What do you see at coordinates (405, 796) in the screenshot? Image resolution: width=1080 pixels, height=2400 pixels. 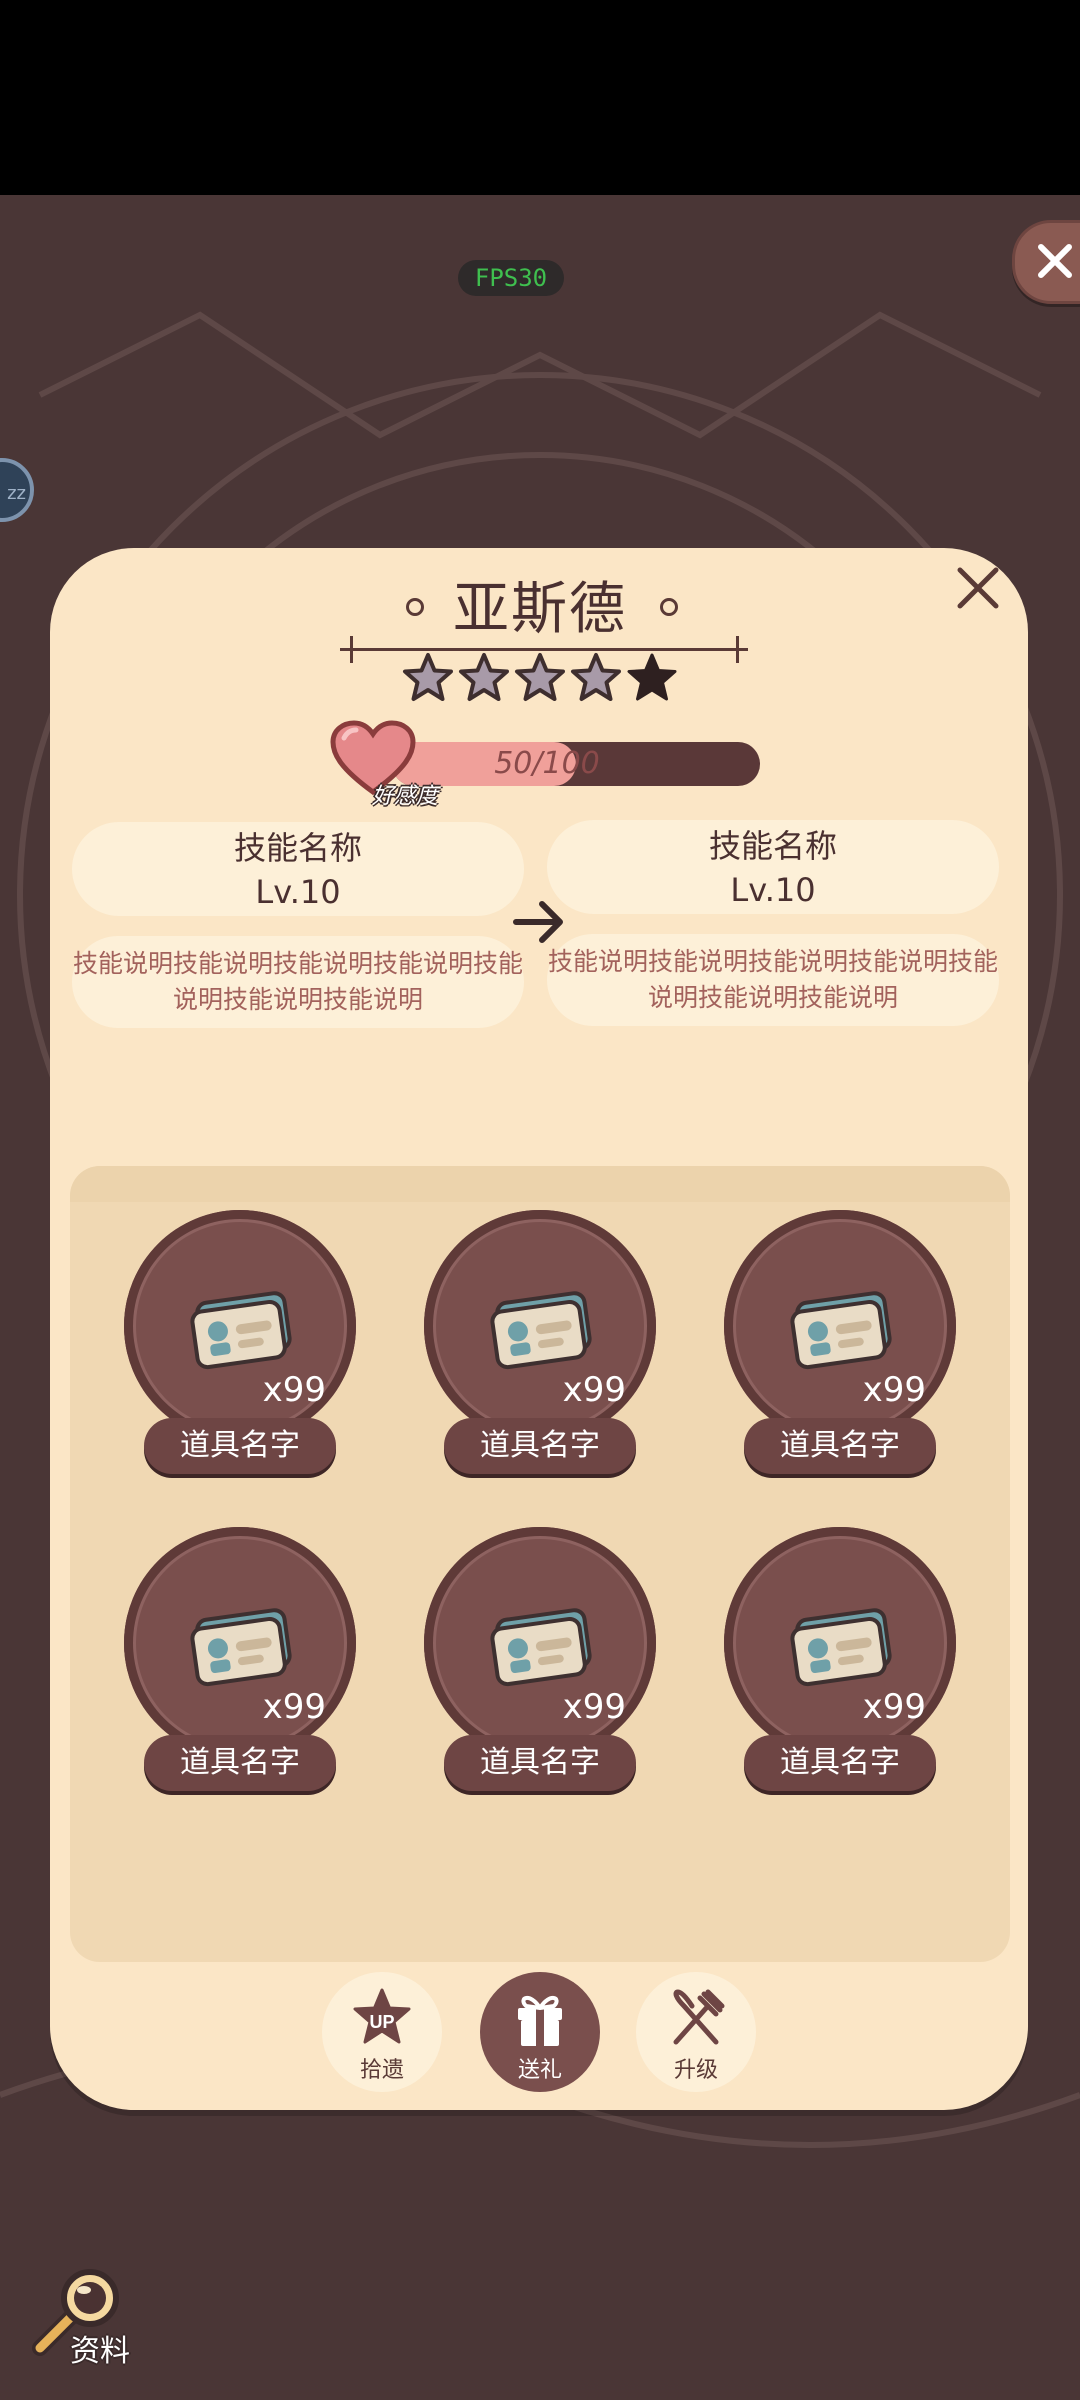 I see `affinity-label: 好感度` at bounding box center [405, 796].